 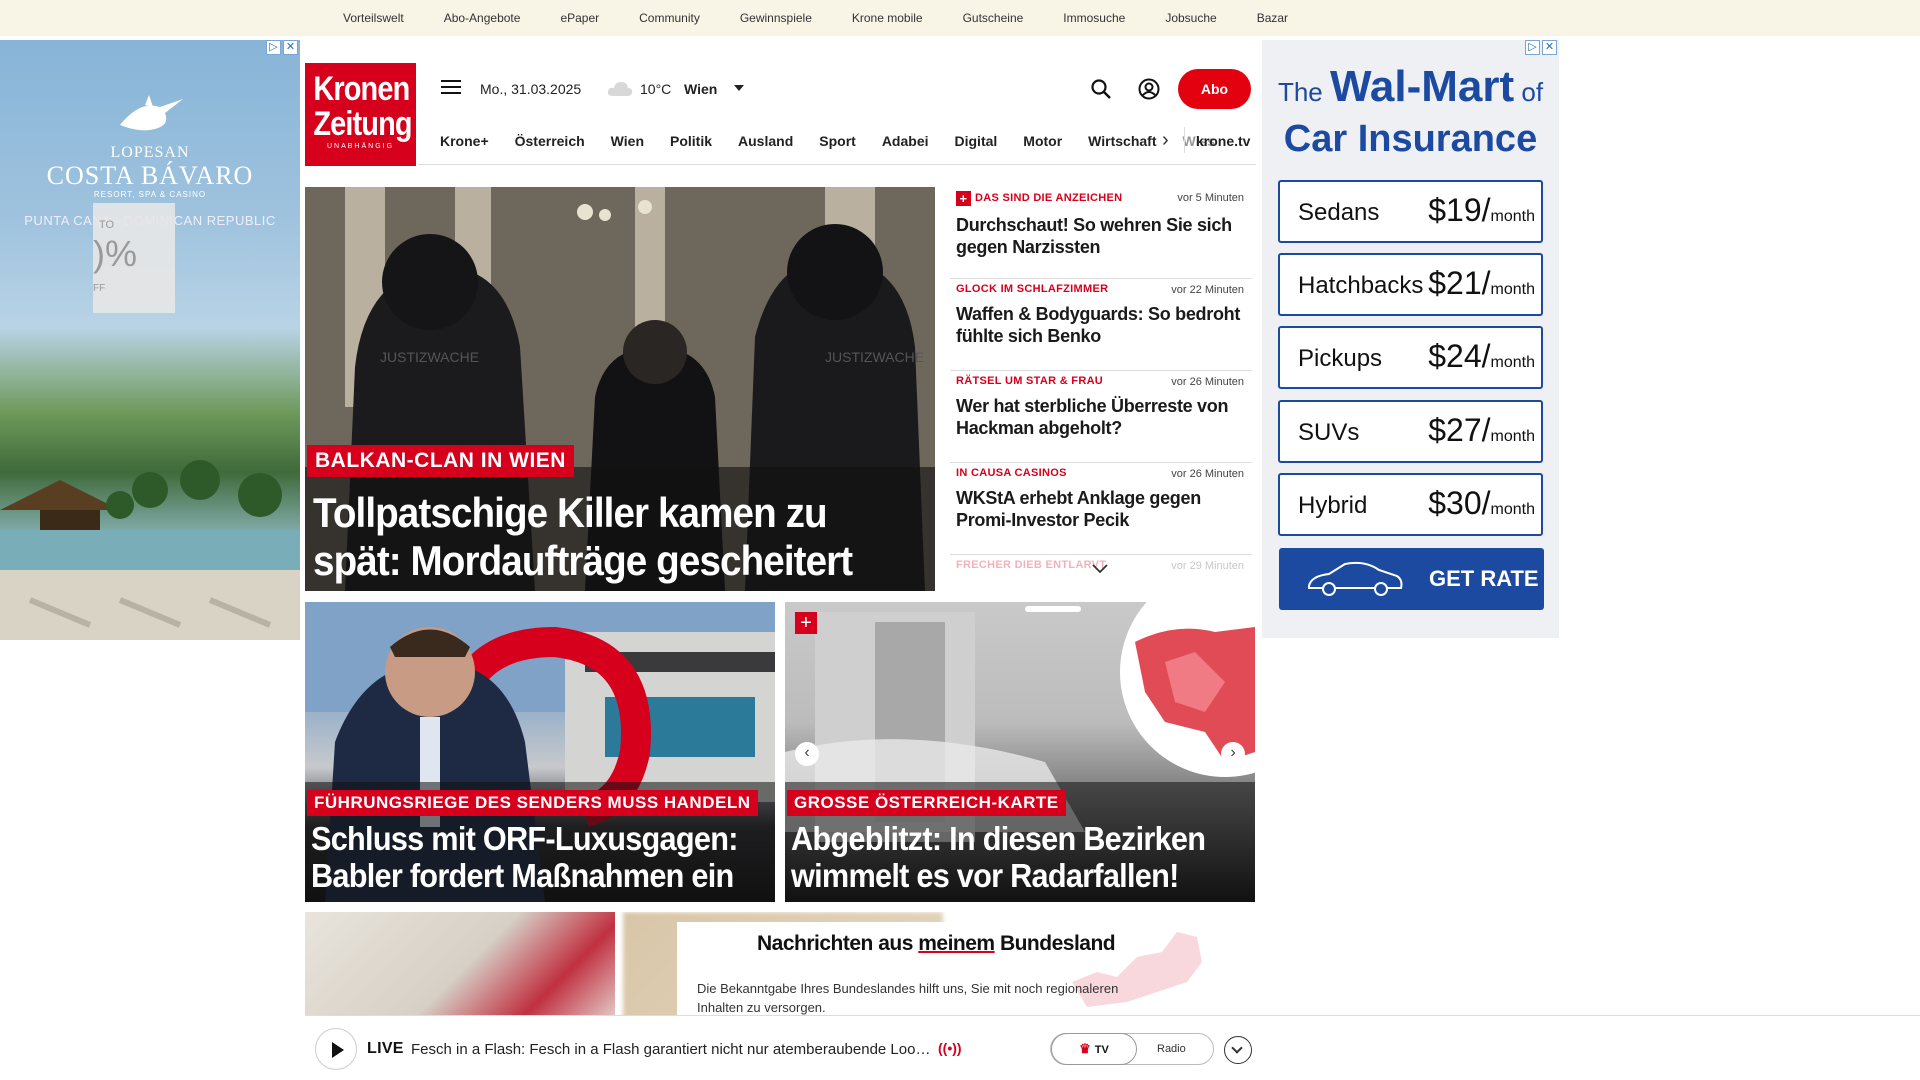 What do you see at coordinates (1210, 198) in the screenshot?
I see `news-time: vor 5 Minuten` at bounding box center [1210, 198].